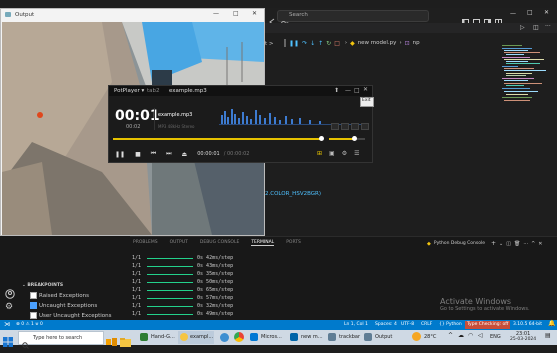  What do you see at coordinates (328, 43) in the screenshot?
I see `debug-restart-icon: ↻` at bounding box center [328, 43].